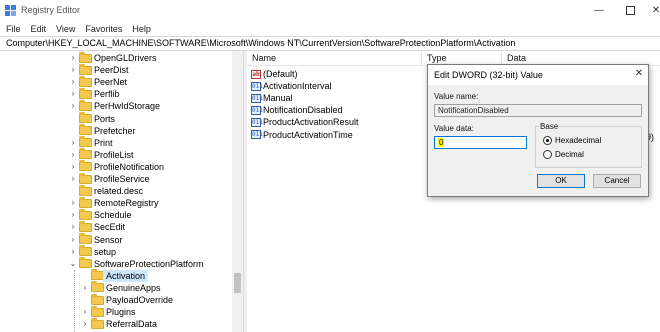  I want to click on tree-item: Activation, so click(115, 275).